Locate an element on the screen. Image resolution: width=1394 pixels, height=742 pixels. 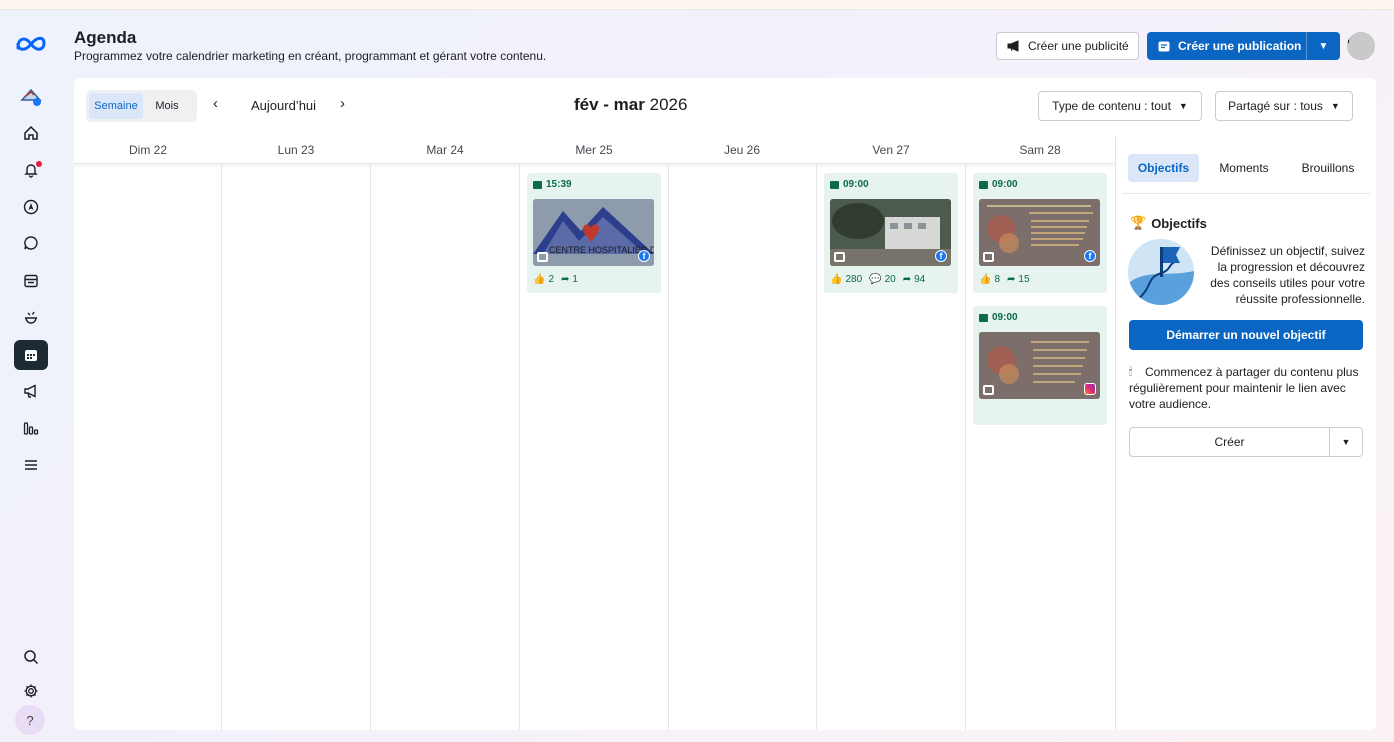
create-post-button: Créer une publication ▼ is located at coordinates (1243, 46).